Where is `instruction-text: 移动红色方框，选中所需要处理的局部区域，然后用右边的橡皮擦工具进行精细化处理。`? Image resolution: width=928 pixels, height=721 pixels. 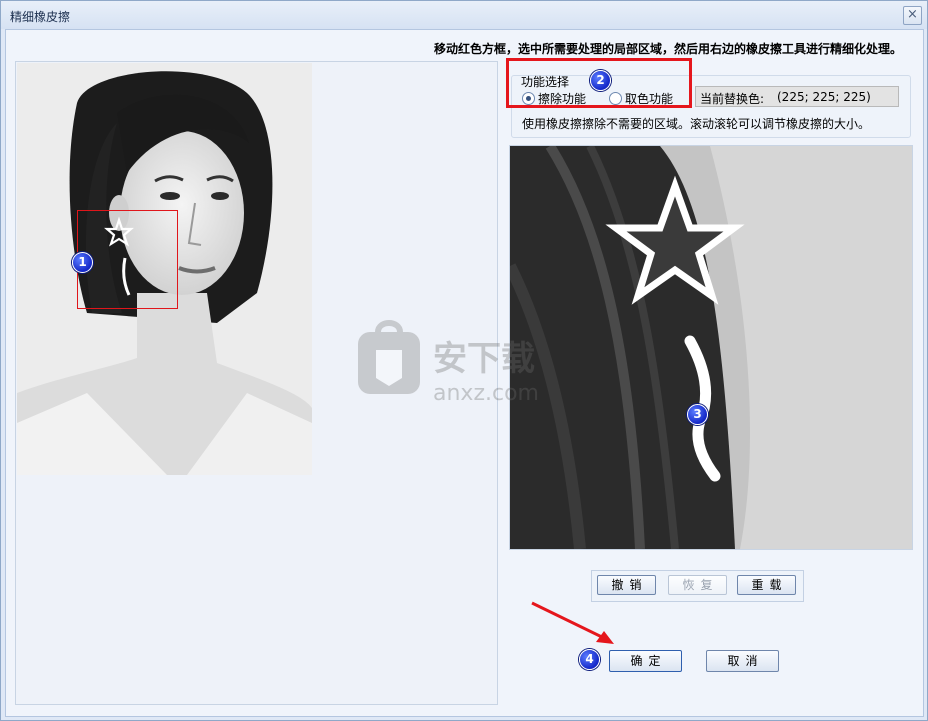
instruction-text: 移动红色方框，选中所需要处理的局部区域，然后用右边的橡皮擦工具进行精细化处理。 is located at coordinates (667, 49).